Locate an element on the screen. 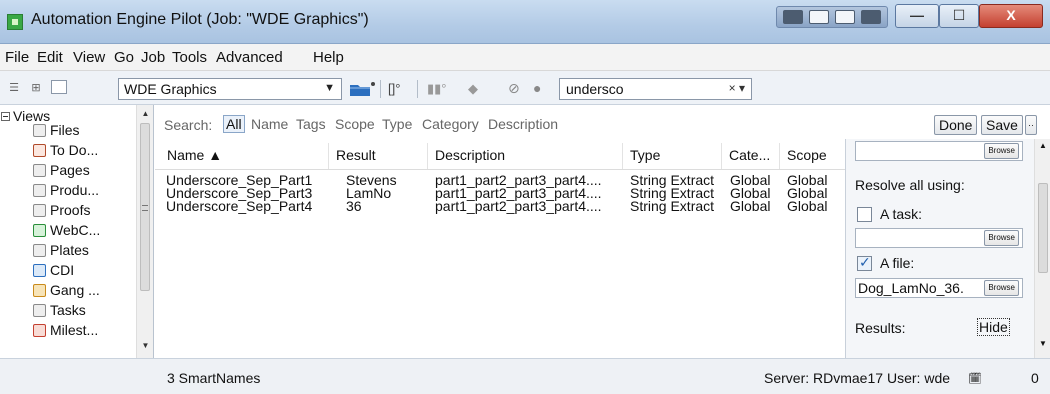 This screenshot has height=394, width=1050. table-cell-result: 36 is located at coordinates (354, 206).